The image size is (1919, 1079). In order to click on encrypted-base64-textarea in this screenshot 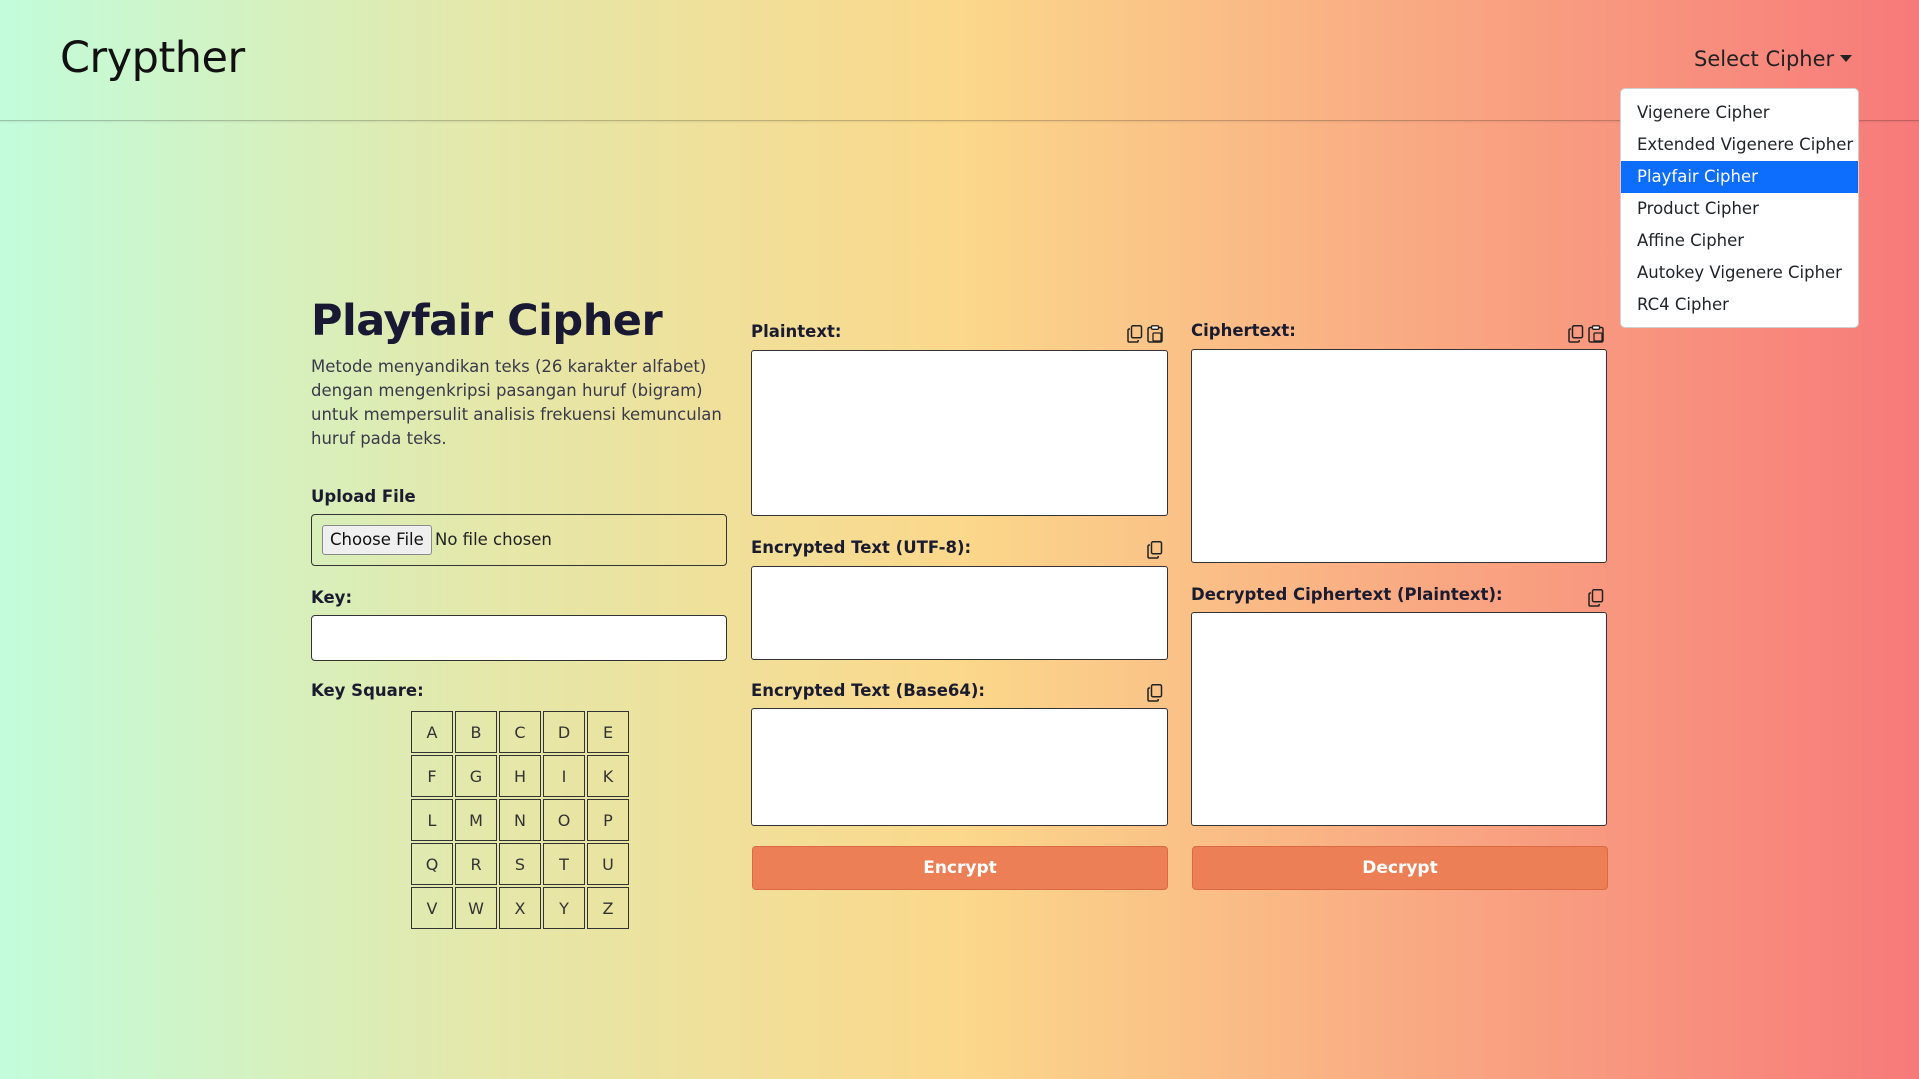, I will do `click(959, 767)`.